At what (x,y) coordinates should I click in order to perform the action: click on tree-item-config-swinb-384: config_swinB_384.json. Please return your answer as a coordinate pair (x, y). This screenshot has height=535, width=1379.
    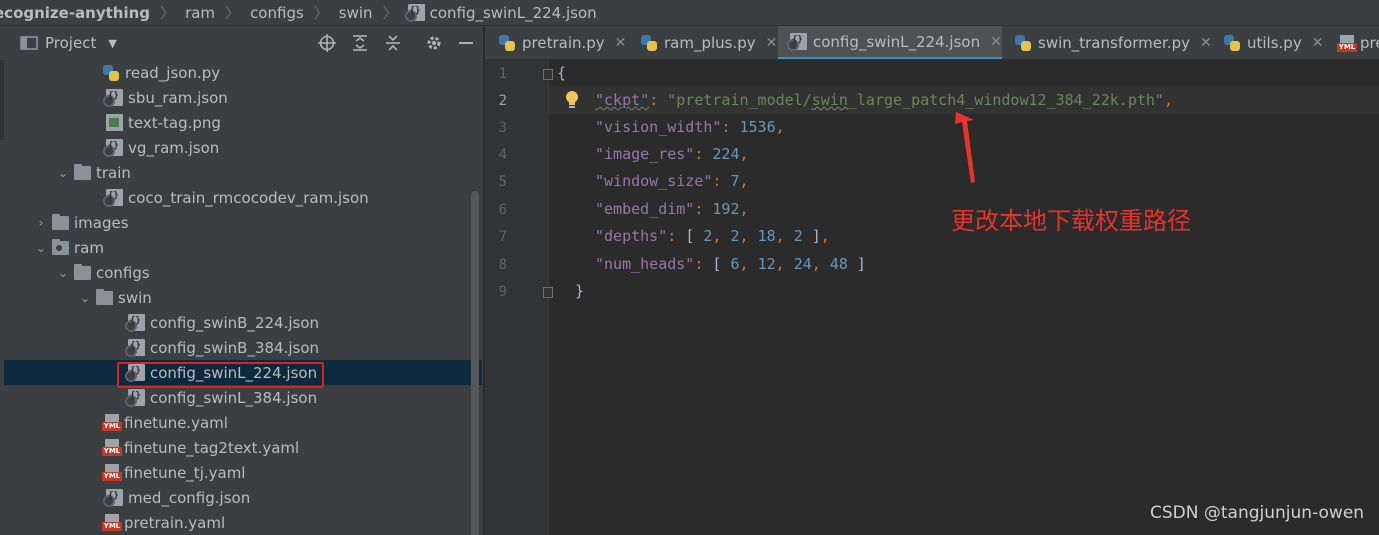
    Looking at the image, I should click on (243, 347).